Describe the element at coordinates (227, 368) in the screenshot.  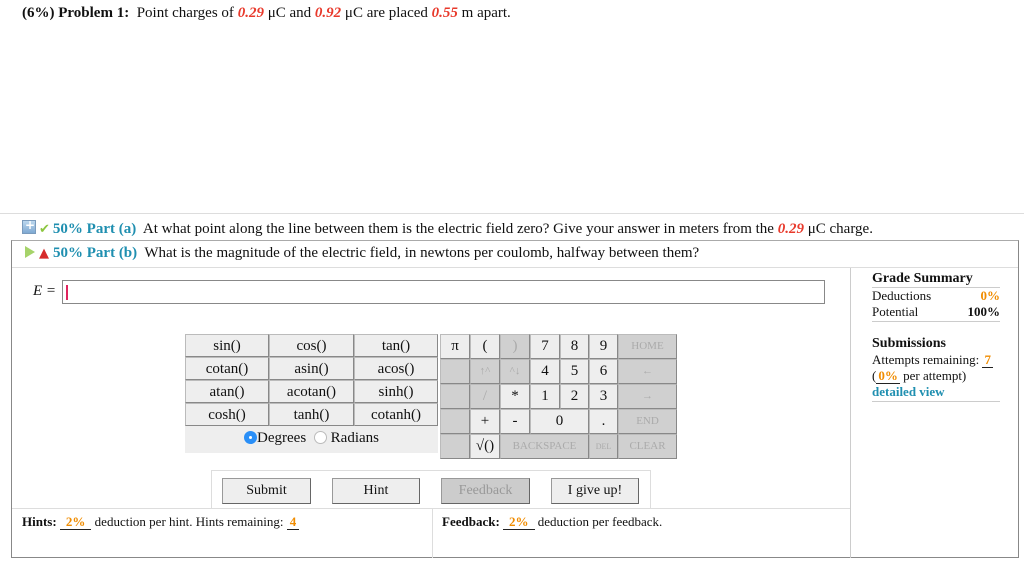
I see `cotan-button: cotan()` at that location.